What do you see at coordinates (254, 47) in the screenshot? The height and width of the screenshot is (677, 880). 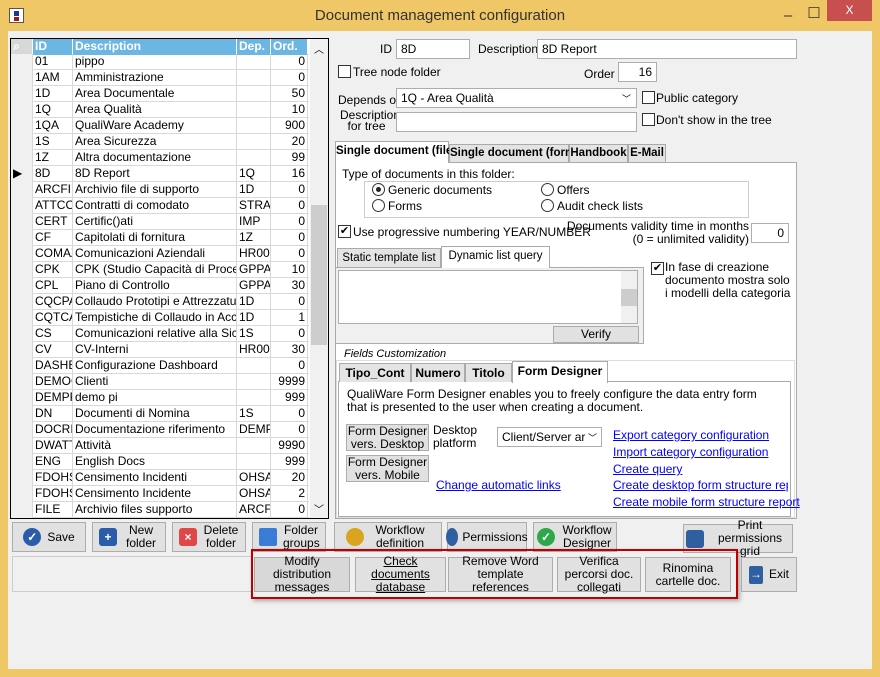 I see `column-dep: Dep.` at bounding box center [254, 47].